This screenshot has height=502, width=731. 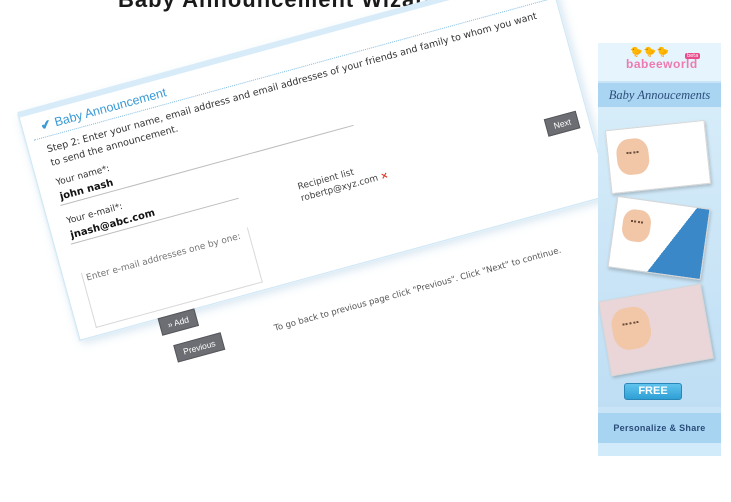 I want to click on recipient-emails-input, so click(x=171, y=277).